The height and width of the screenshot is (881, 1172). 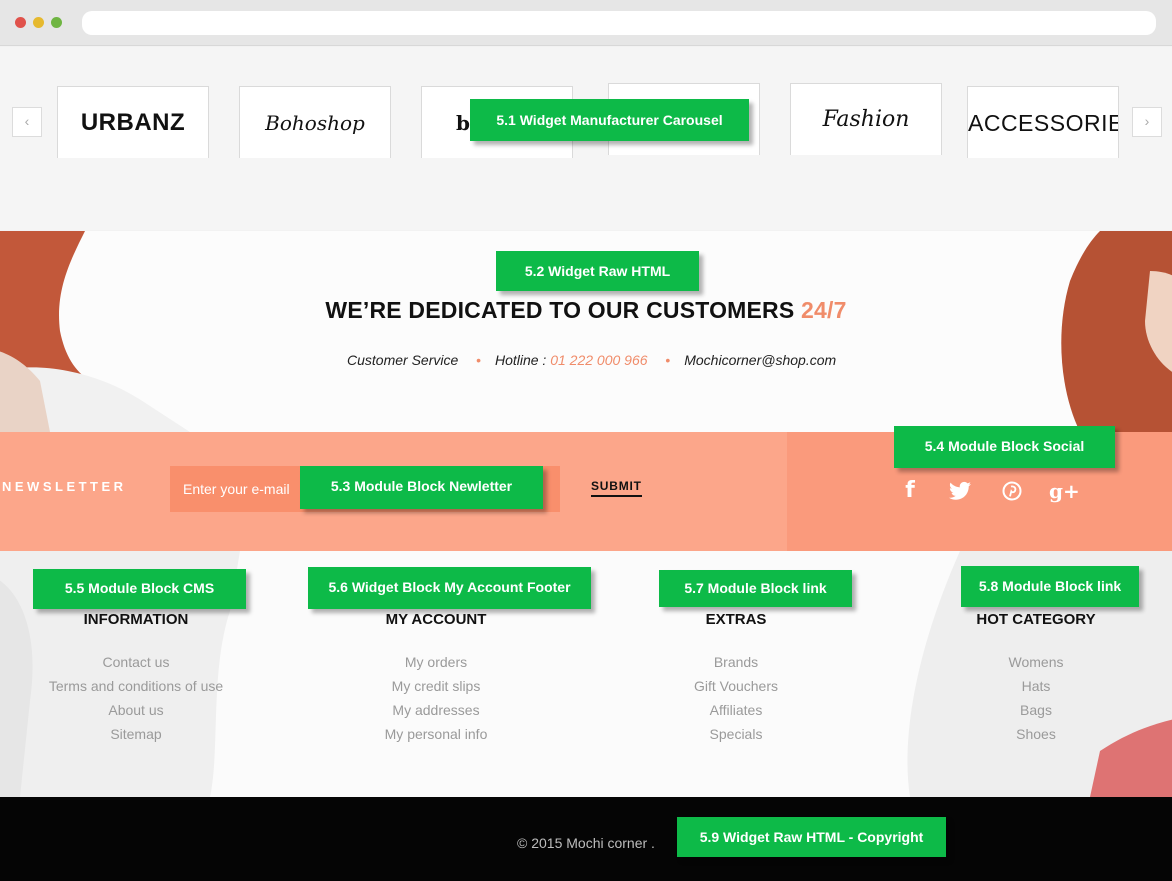 What do you see at coordinates (64, 486) in the screenshot?
I see `newsletter-title: NEWSLETTER` at bounding box center [64, 486].